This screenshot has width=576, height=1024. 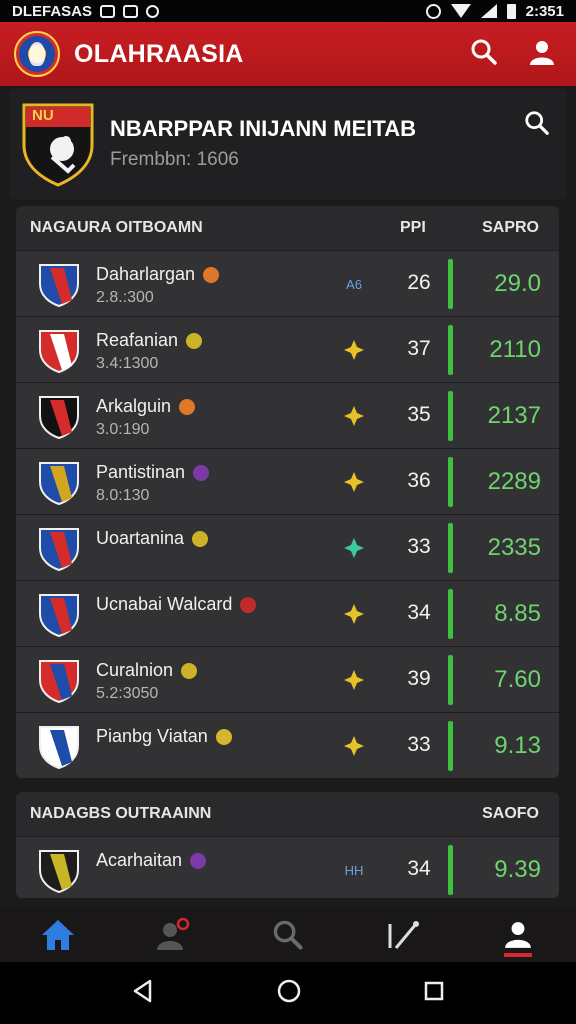 I want to click on app-logo-icon, so click(x=37, y=54).